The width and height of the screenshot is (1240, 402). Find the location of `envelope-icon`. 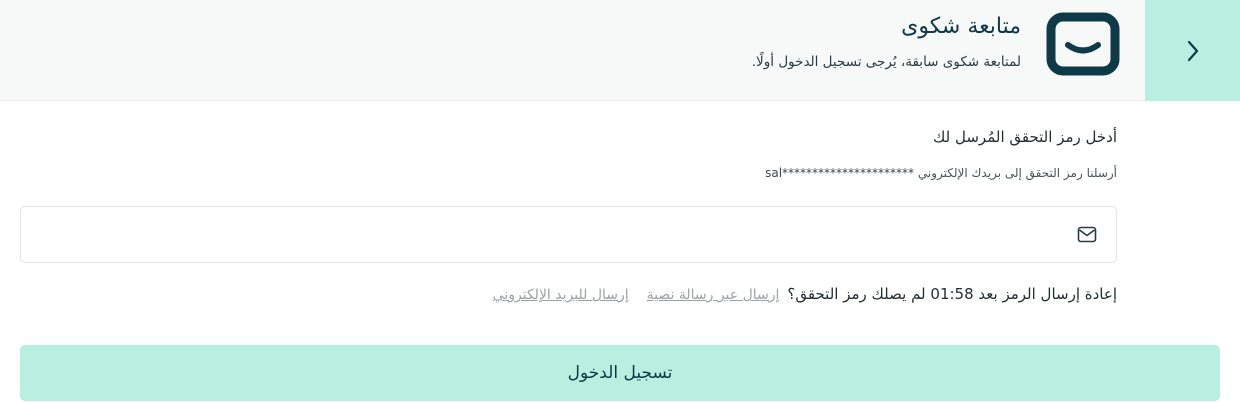

envelope-icon is located at coordinates (1087, 234).